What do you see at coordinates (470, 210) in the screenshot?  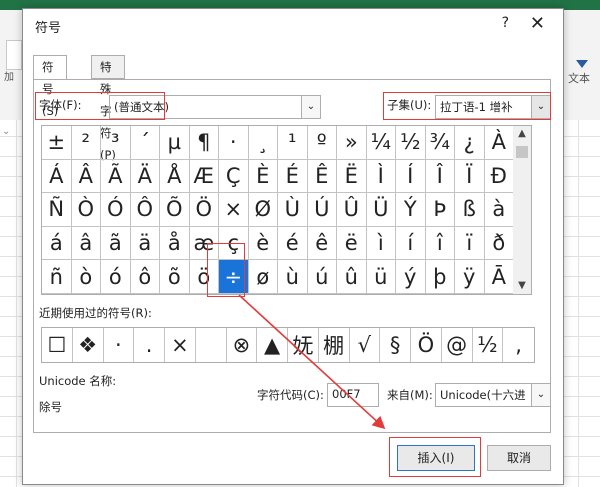 I see `symbol-cell: ß` at bounding box center [470, 210].